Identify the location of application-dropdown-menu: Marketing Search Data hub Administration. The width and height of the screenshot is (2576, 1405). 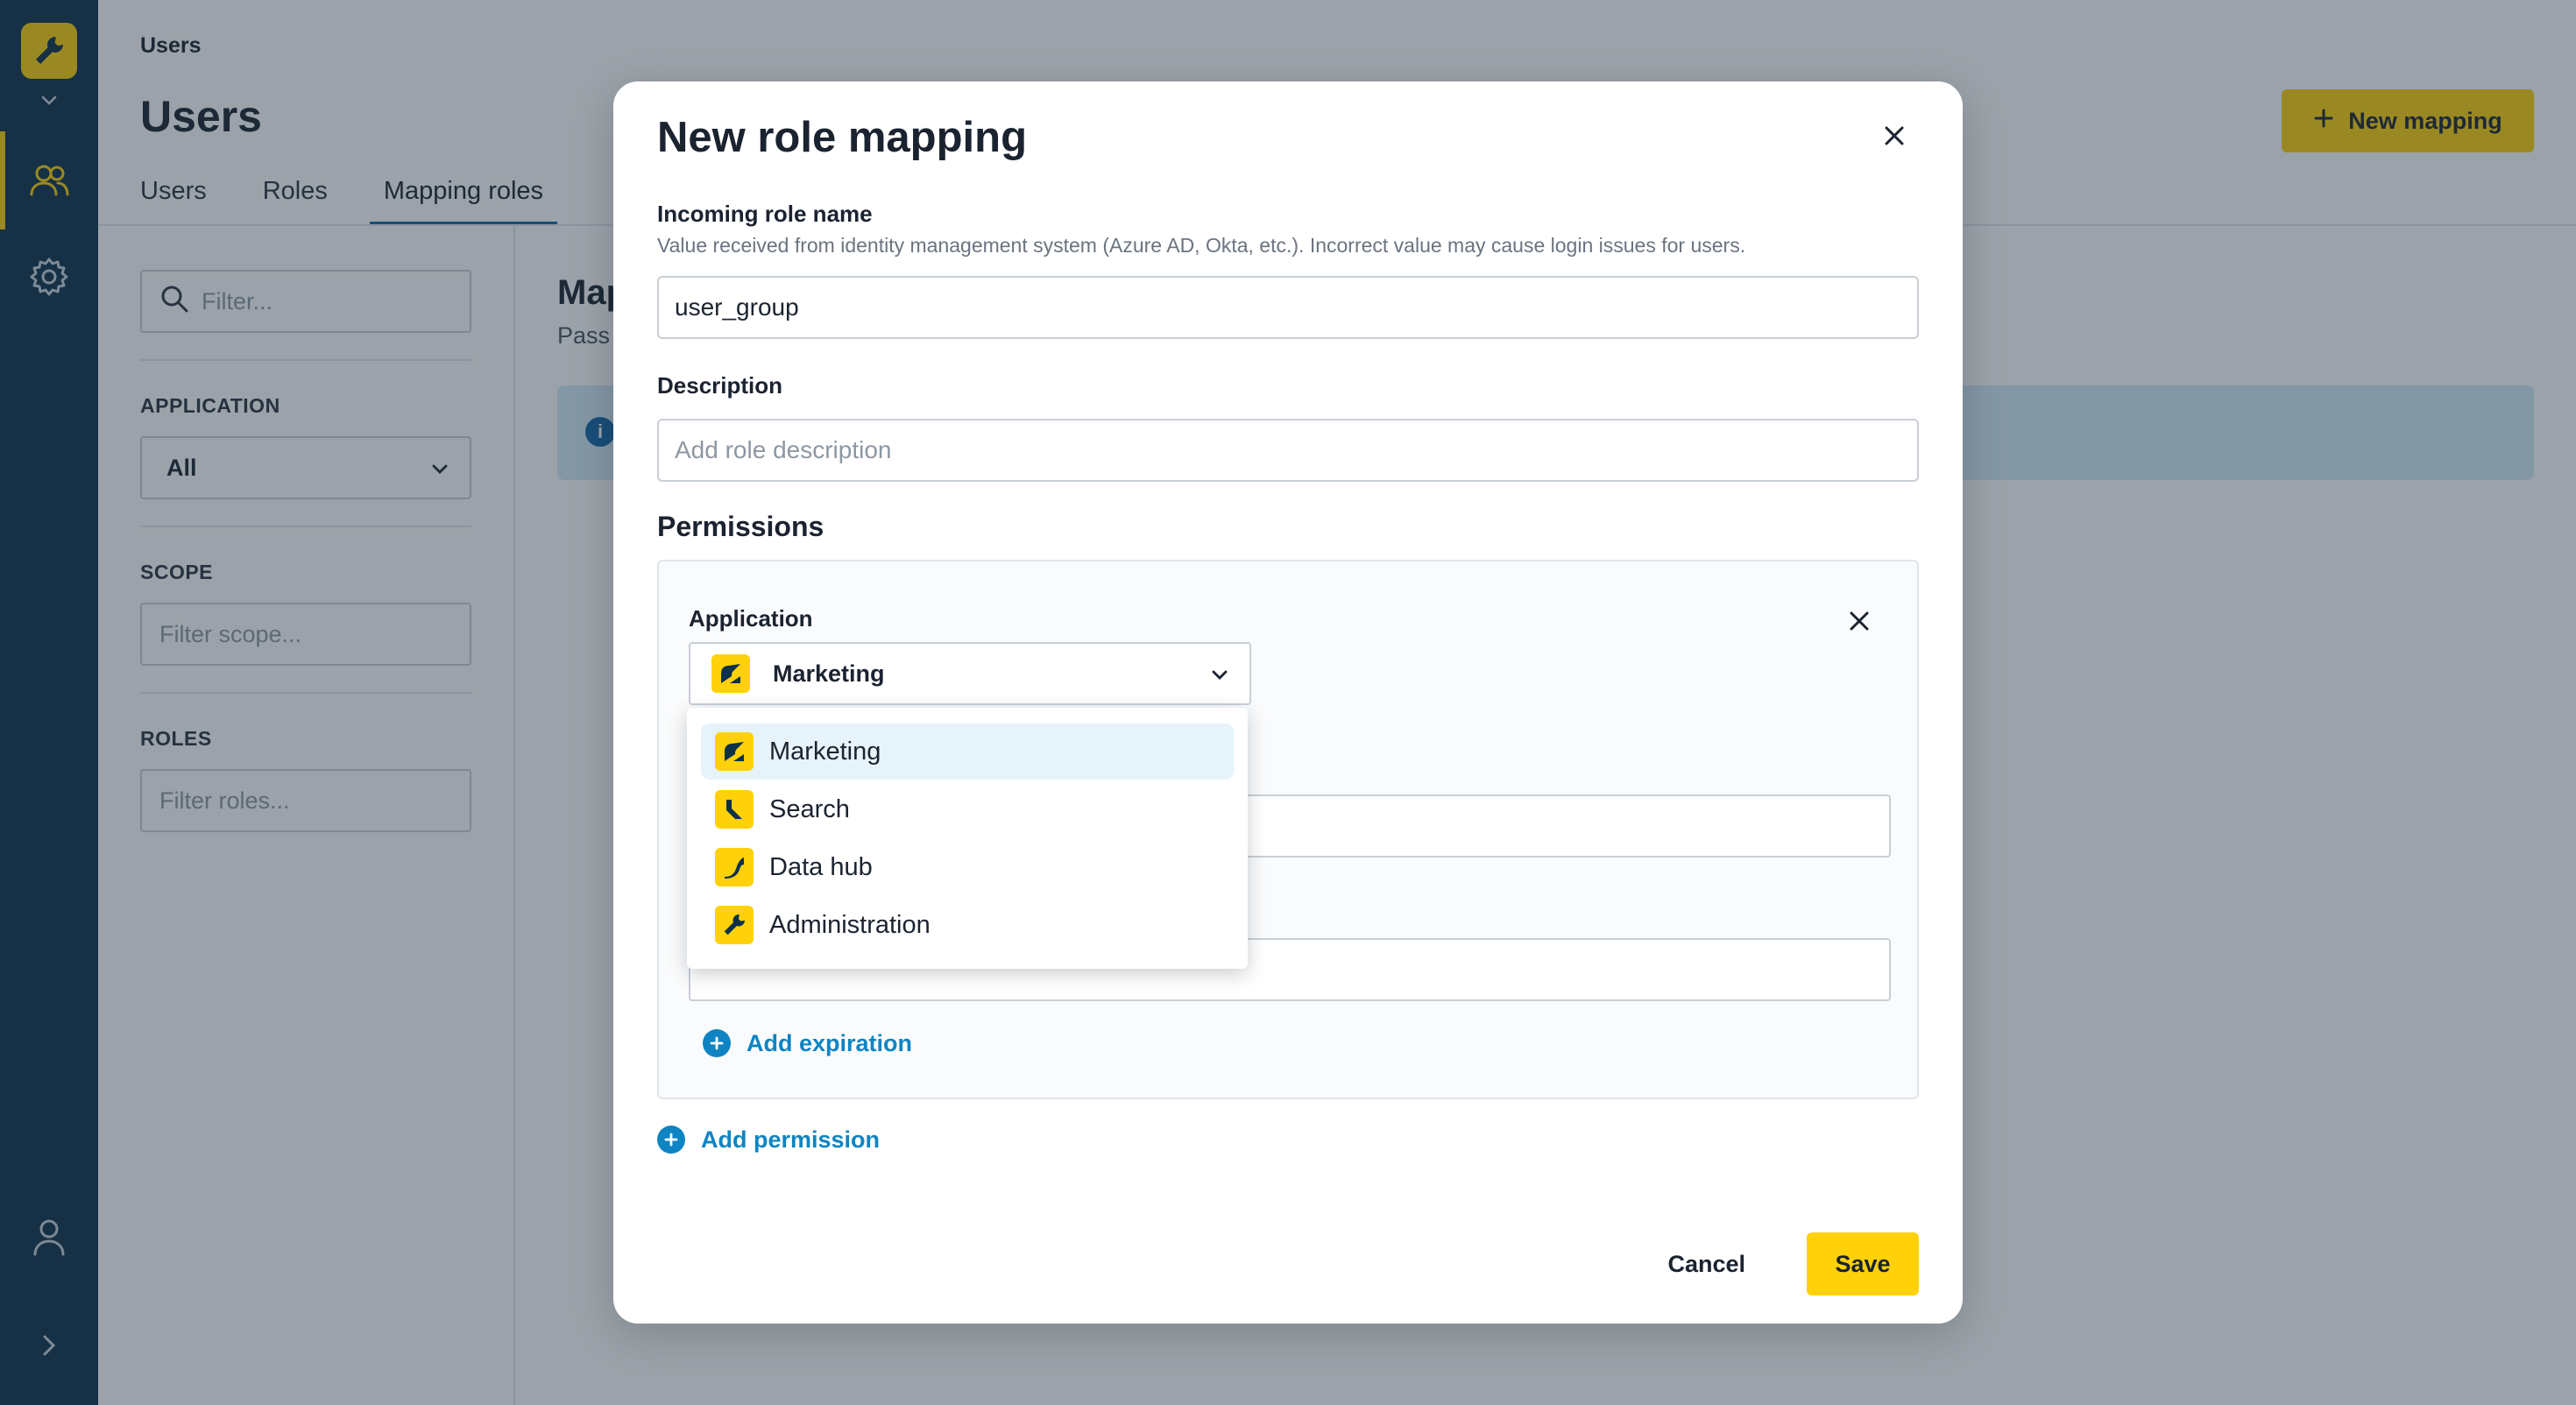
(967, 838).